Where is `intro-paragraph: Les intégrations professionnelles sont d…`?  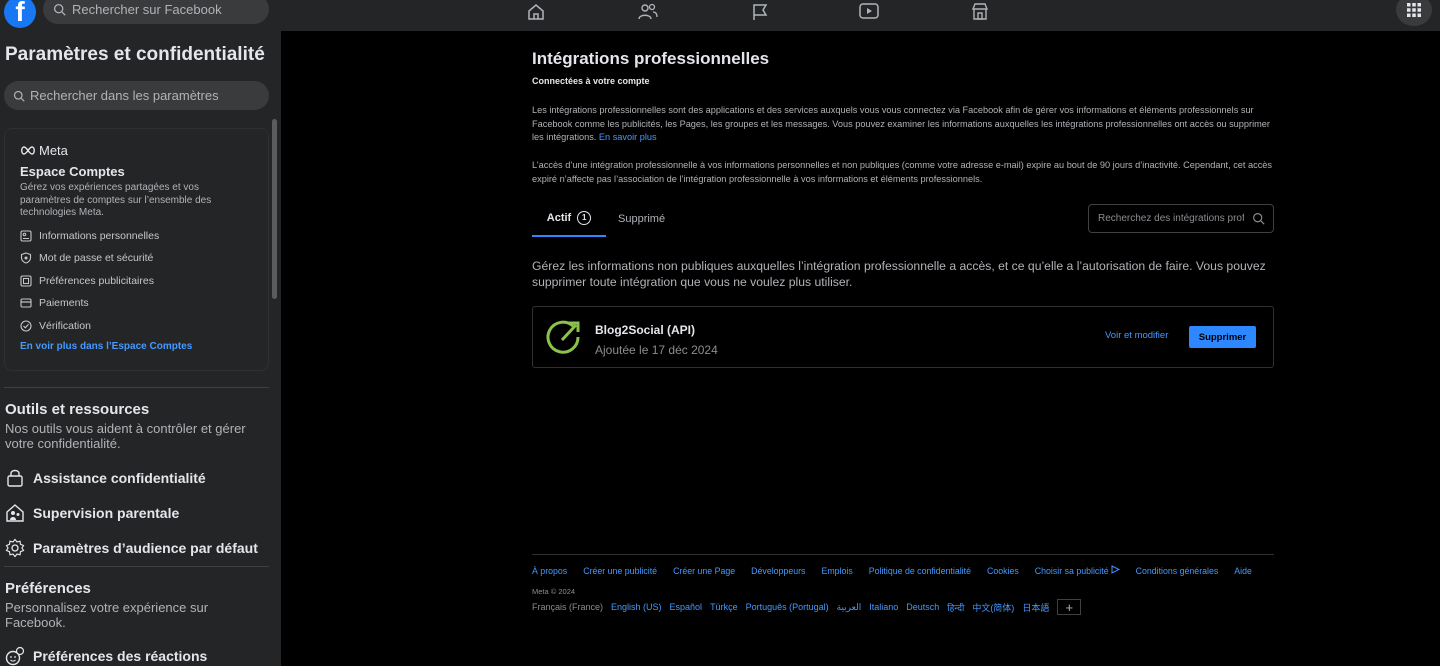 intro-paragraph: Les intégrations professionnelles sont d… is located at coordinates (903, 124).